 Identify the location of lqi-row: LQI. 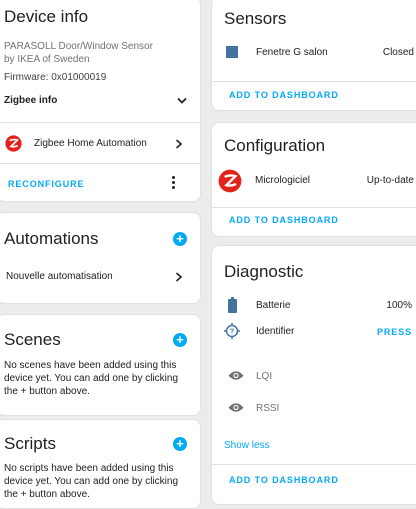
(314, 377).